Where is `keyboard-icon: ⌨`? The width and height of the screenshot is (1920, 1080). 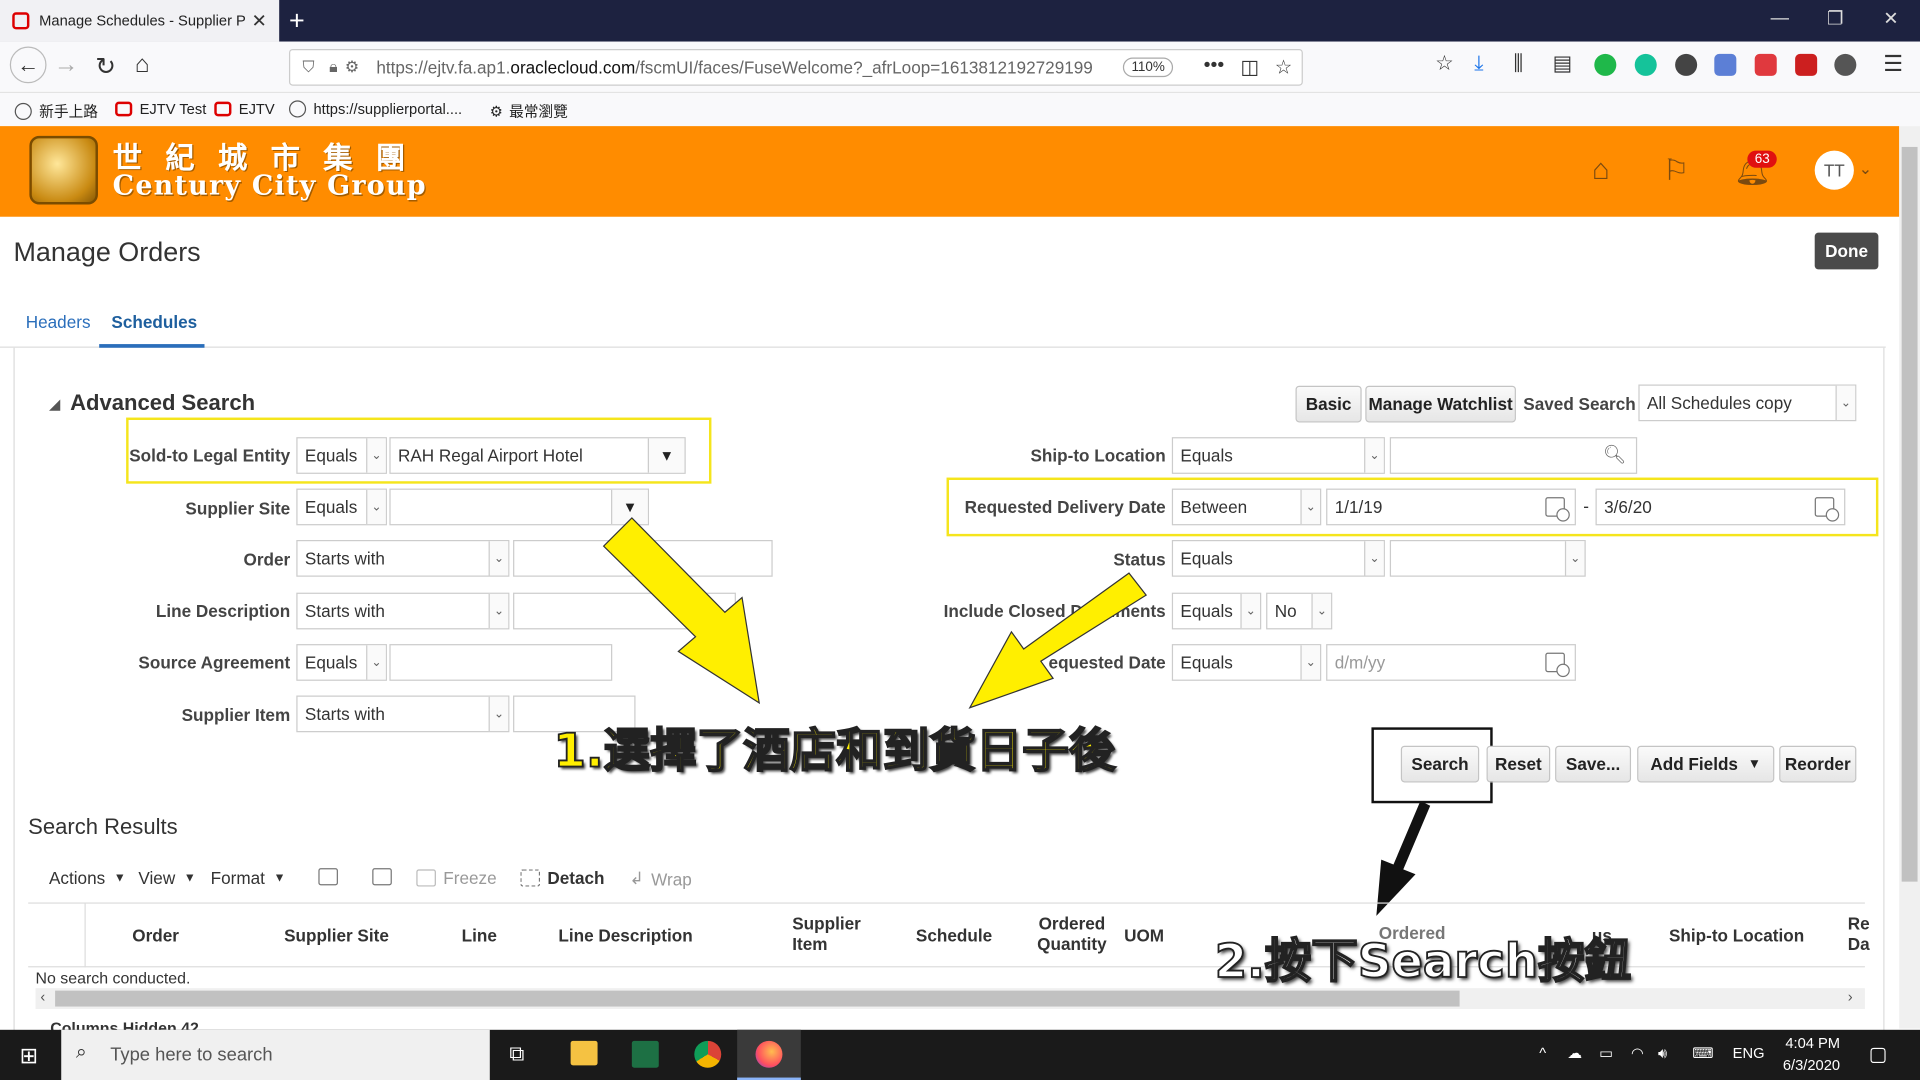 keyboard-icon: ⌨ is located at coordinates (1702, 1052).